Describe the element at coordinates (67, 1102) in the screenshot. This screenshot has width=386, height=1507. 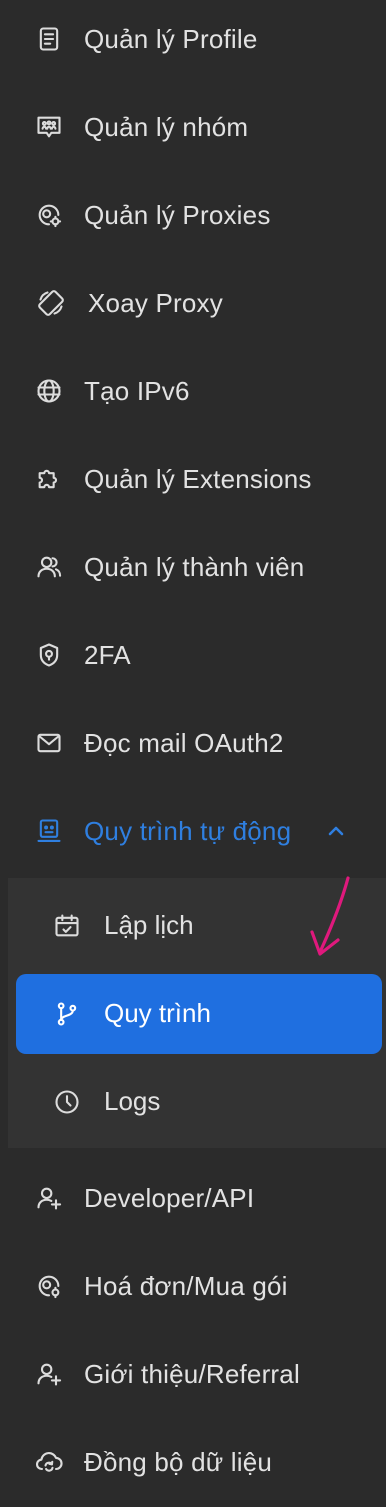
I see `clock-icon` at that location.